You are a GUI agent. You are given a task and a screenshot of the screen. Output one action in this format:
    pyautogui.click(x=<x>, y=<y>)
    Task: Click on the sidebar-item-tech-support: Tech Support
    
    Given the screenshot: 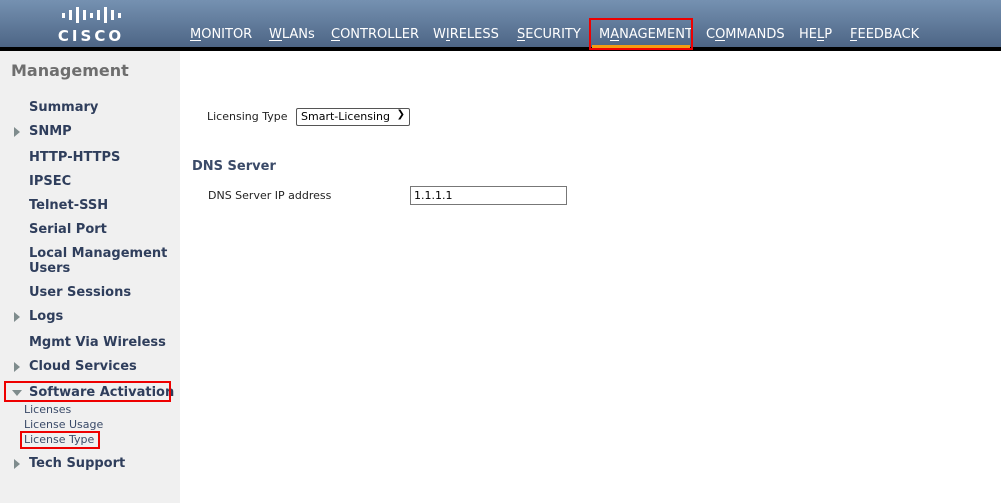 What is the action you would take?
    pyautogui.click(x=70, y=463)
    